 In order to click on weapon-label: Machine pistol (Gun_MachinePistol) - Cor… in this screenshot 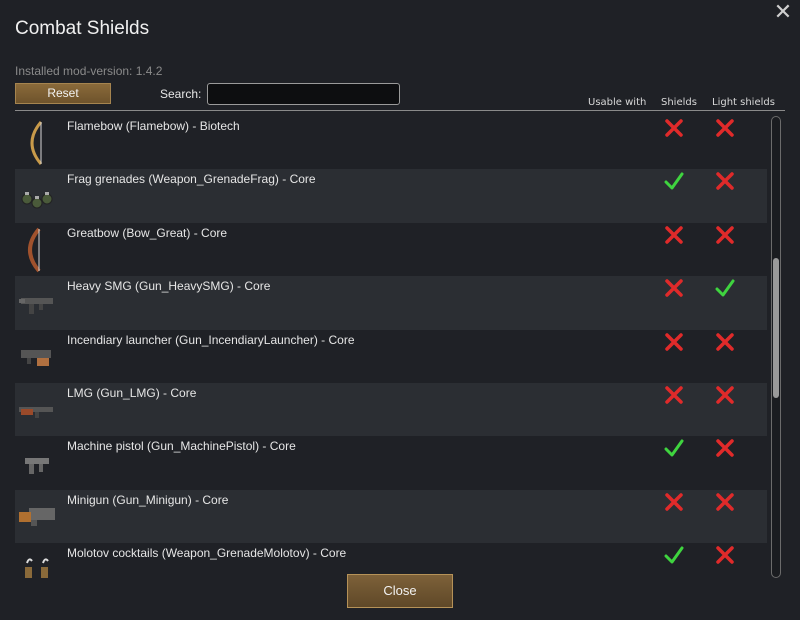, I will do `click(181, 446)`.